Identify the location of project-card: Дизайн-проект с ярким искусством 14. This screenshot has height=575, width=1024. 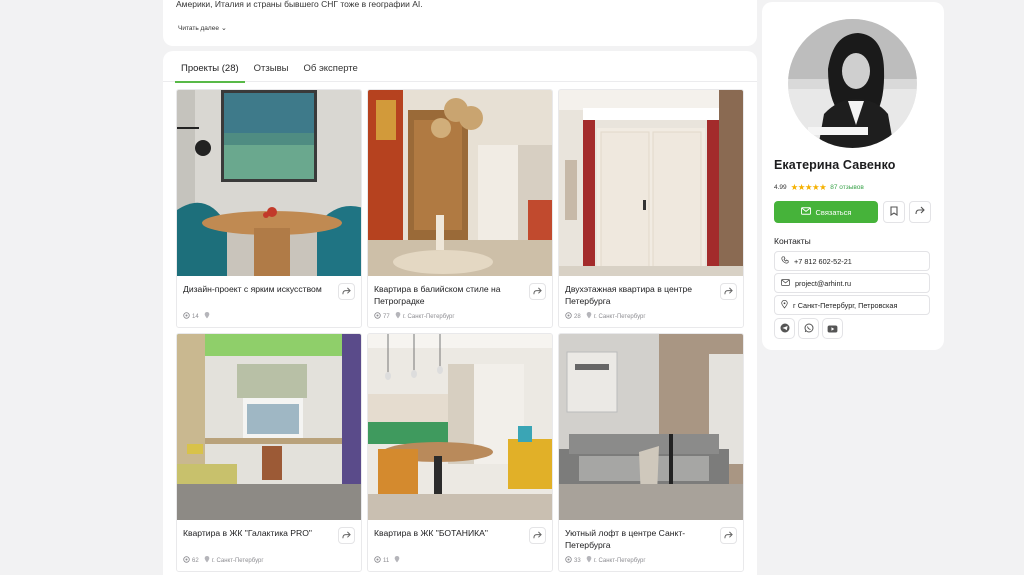
(269, 208).